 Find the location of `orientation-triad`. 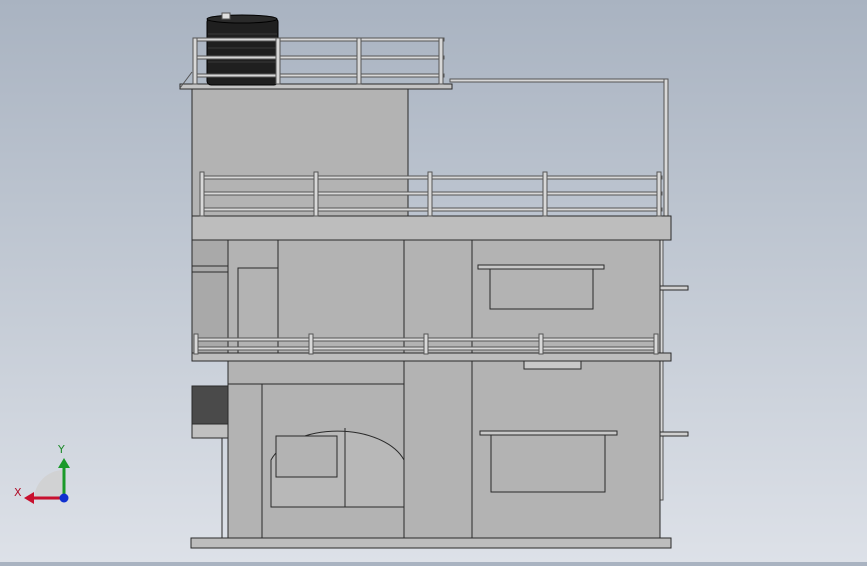

orientation-triad is located at coordinates (47, 481).